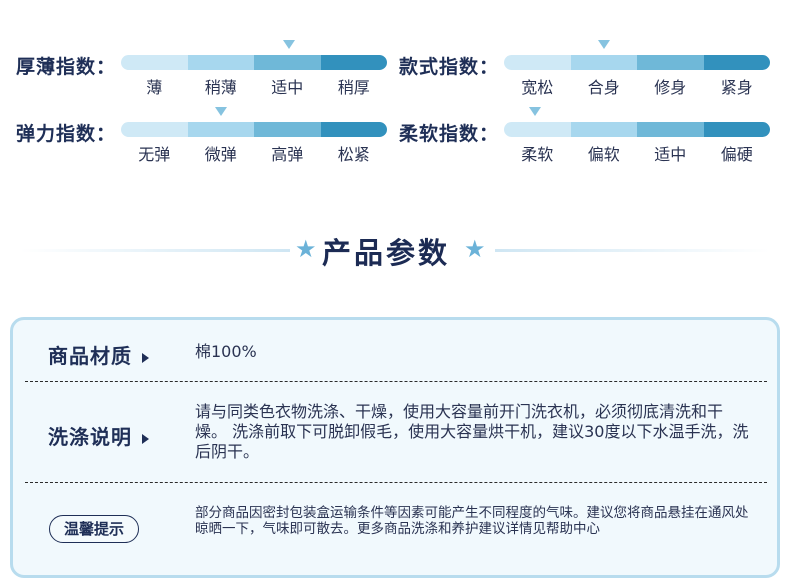 The height and width of the screenshot is (578, 790). Describe the element at coordinates (226, 351) in the screenshot. I see `material-value: 棉100%` at that location.